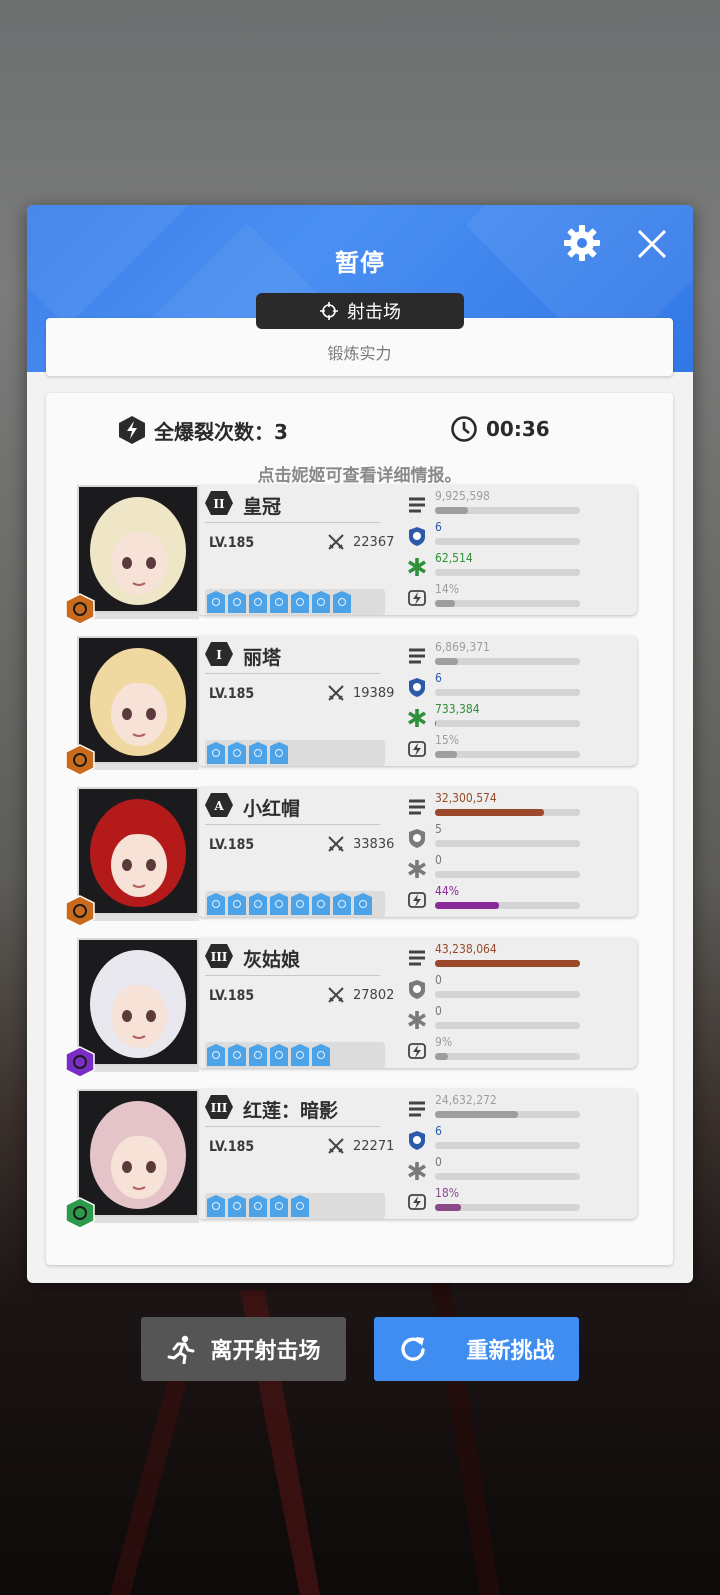 The width and height of the screenshot is (720, 1595). I want to click on gear-icon, so click(582, 243).